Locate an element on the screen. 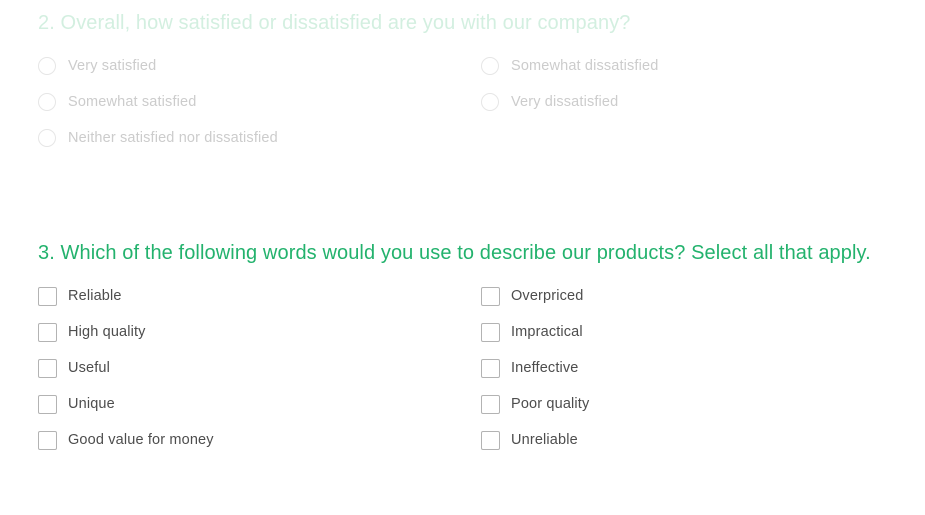  radio-option-label: Somewhat dissatisfied is located at coordinates (585, 65).